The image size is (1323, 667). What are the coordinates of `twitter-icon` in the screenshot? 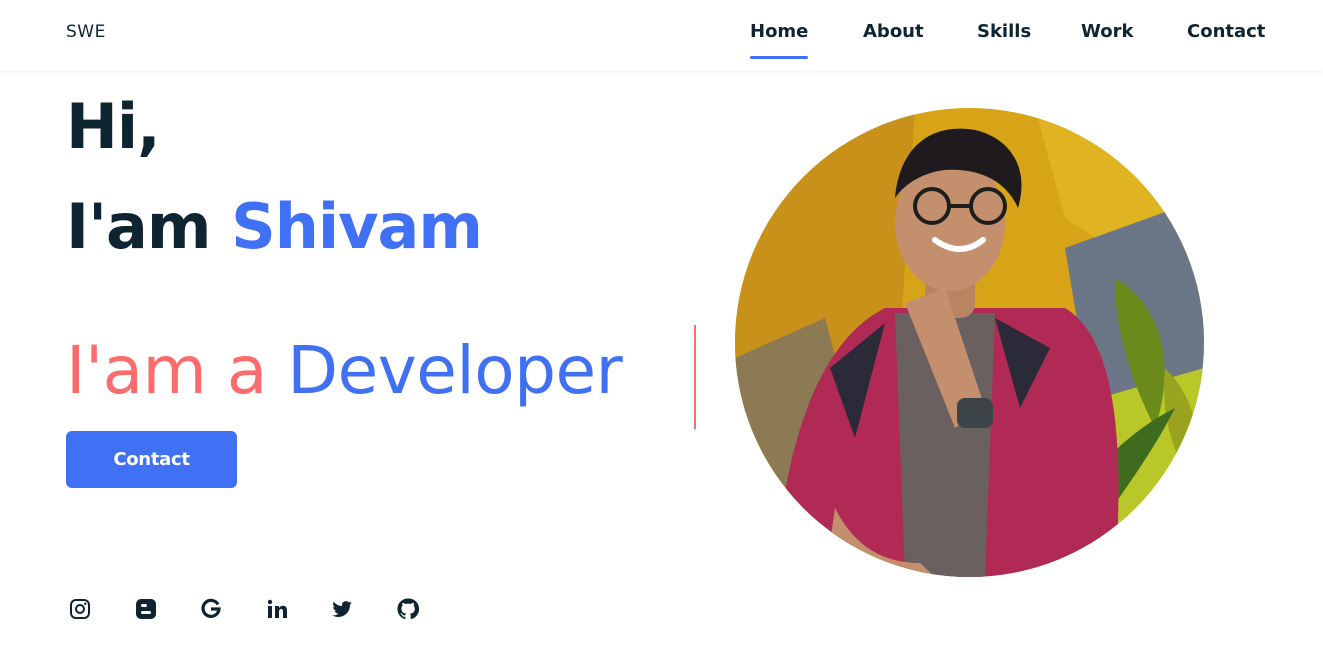 It's located at (342, 609).